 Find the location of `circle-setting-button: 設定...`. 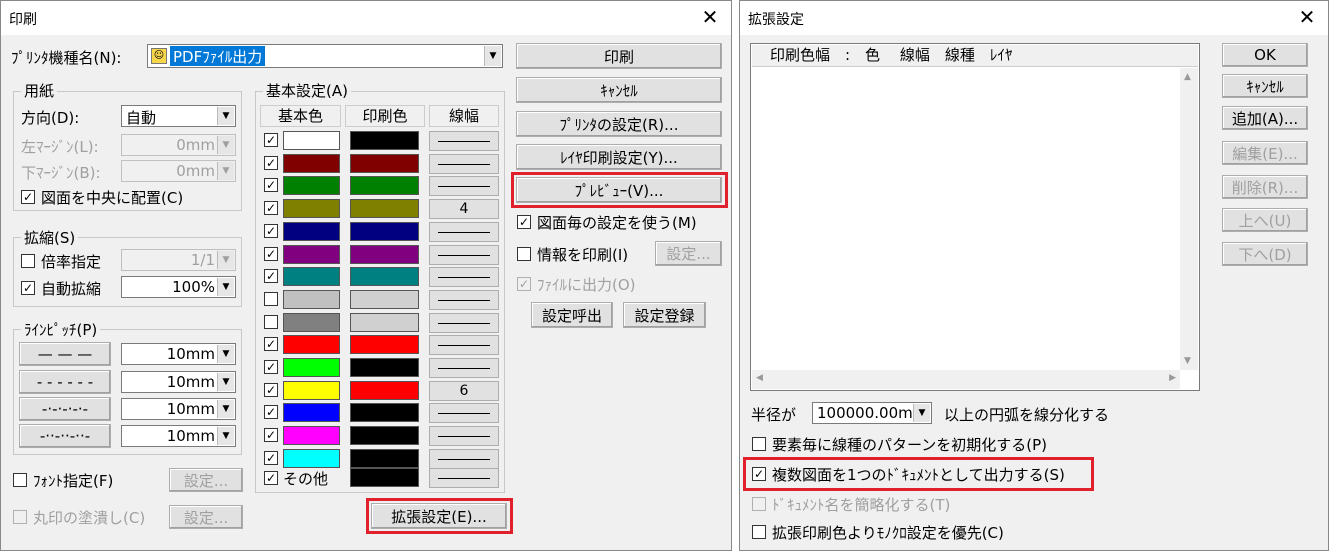

circle-setting-button: 設定... is located at coordinates (206, 517).